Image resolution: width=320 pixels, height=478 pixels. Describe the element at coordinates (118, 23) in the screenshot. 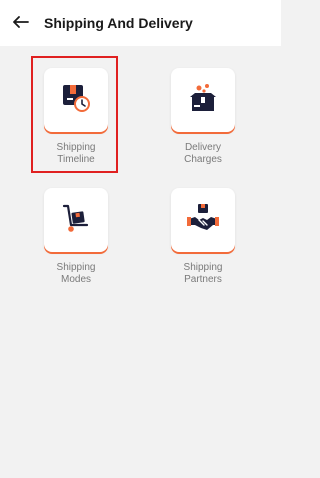

I see `page-title: Shipping And Delivery` at that location.